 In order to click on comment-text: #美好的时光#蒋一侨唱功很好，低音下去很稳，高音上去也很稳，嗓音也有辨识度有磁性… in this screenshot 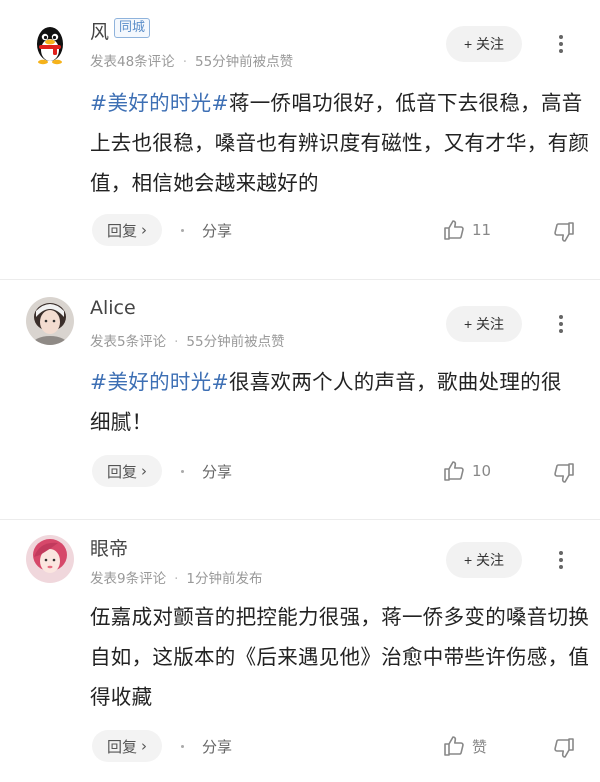, I will do `click(340, 143)`.